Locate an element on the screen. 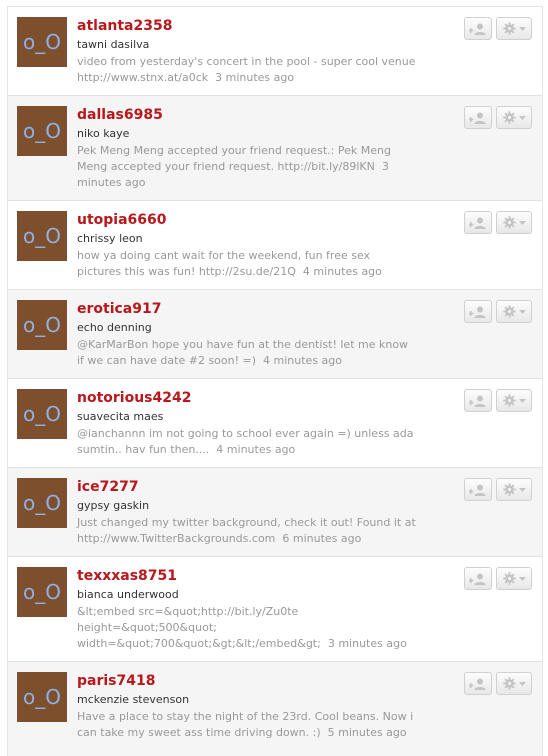 The width and height of the screenshot is (548, 756). username-link: atlanta2358 is located at coordinates (247, 26).